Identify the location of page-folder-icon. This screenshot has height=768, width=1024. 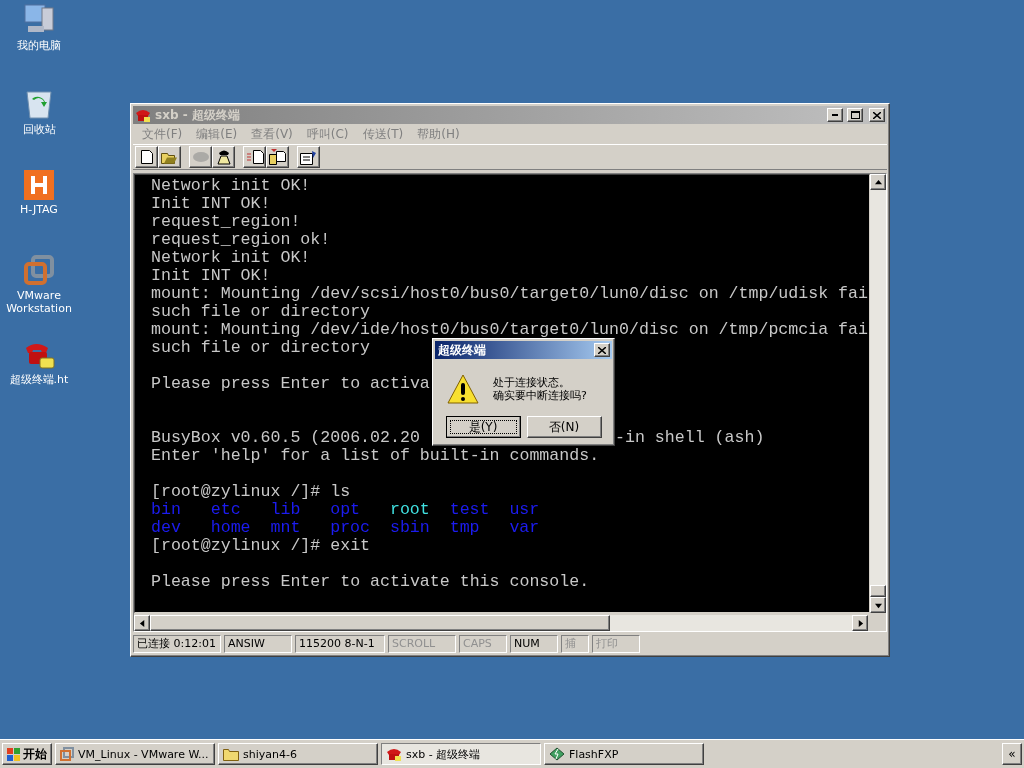
(277, 157).